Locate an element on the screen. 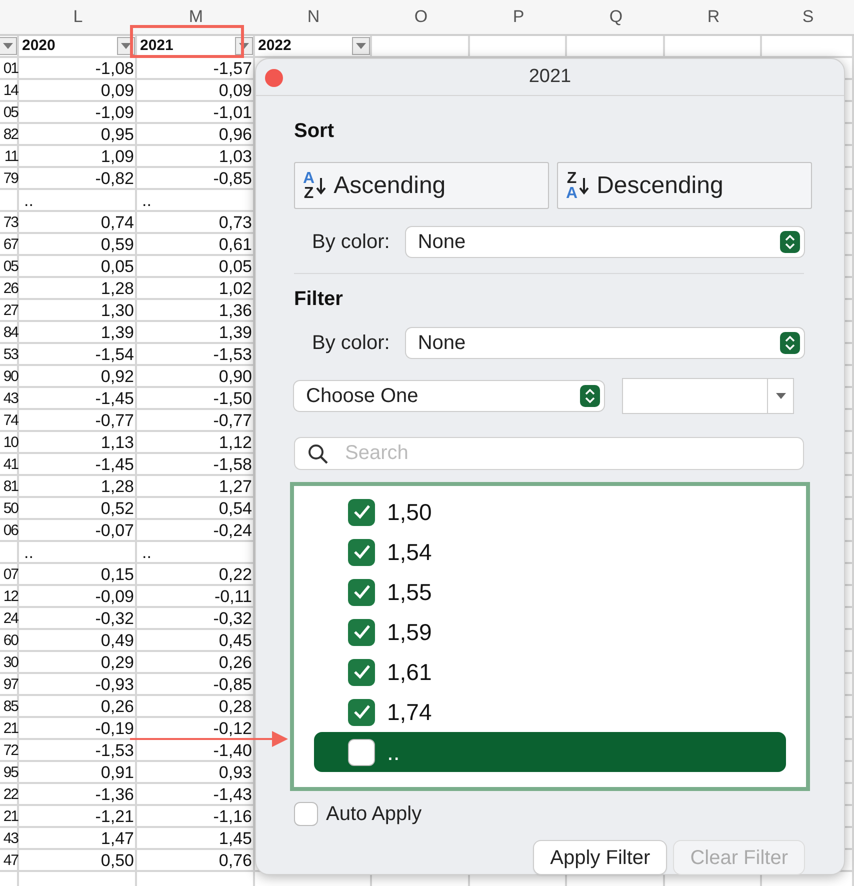 The image size is (854, 886). table-cell-text: 95 is located at coordinates (10, 773).